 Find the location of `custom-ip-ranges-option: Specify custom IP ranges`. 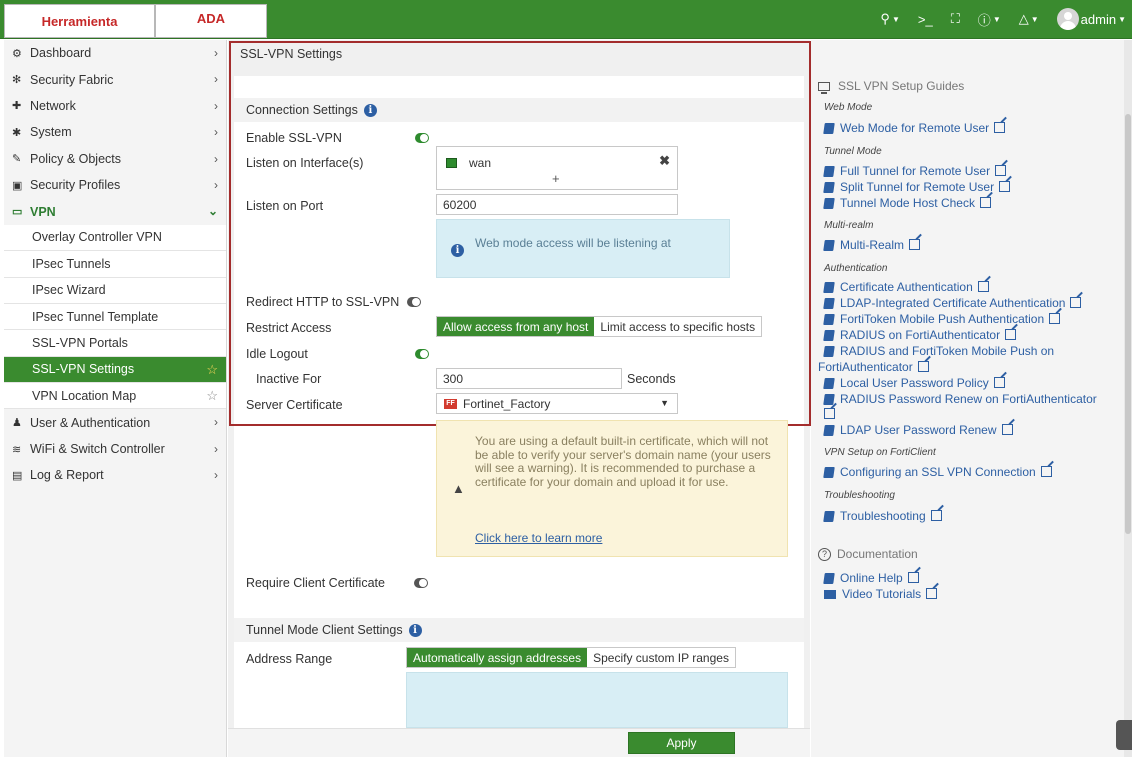

custom-ip-ranges-option: Specify custom IP ranges is located at coordinates (661, 657).